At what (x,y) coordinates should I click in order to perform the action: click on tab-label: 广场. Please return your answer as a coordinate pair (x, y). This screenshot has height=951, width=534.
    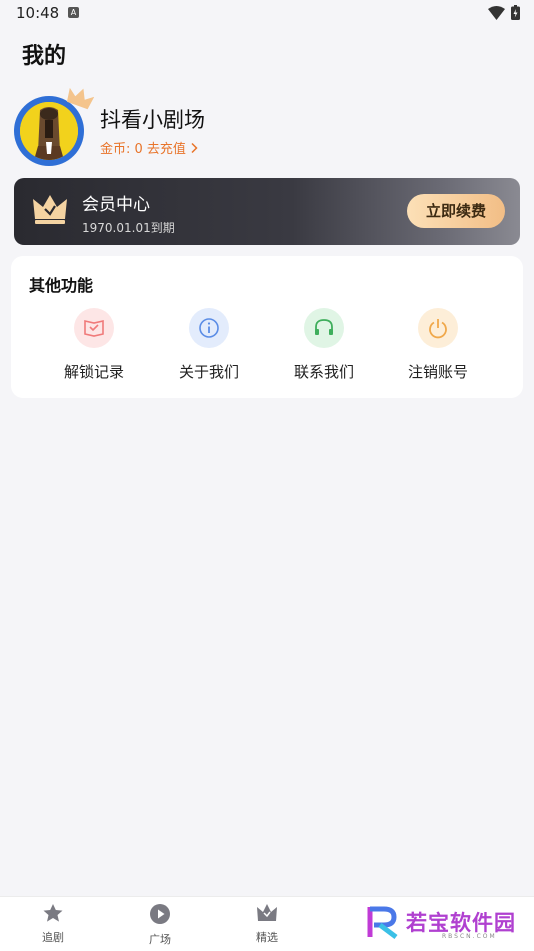
    Looking at the image, I should click on (160, 939).